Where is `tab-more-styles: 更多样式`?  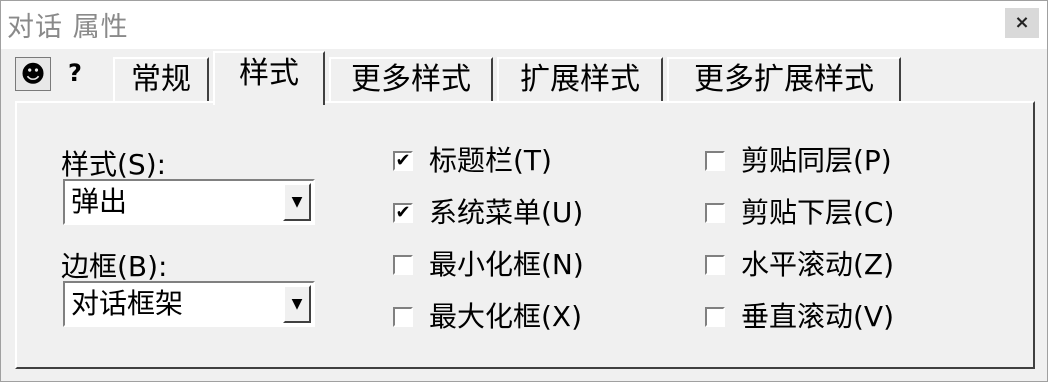 tab-more-styles: 更多样式 is located at coordinates (411, 79).